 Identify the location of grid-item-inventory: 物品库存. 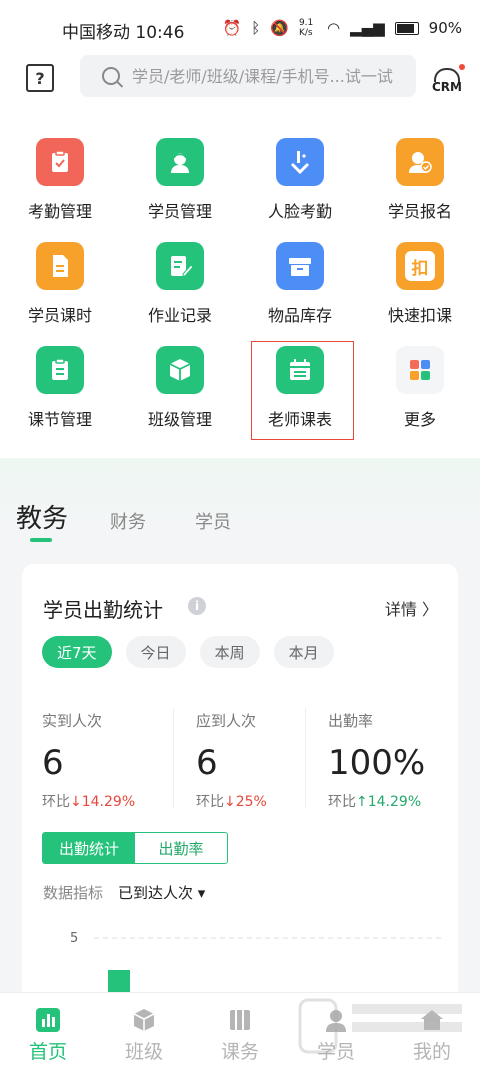
(300, 274).